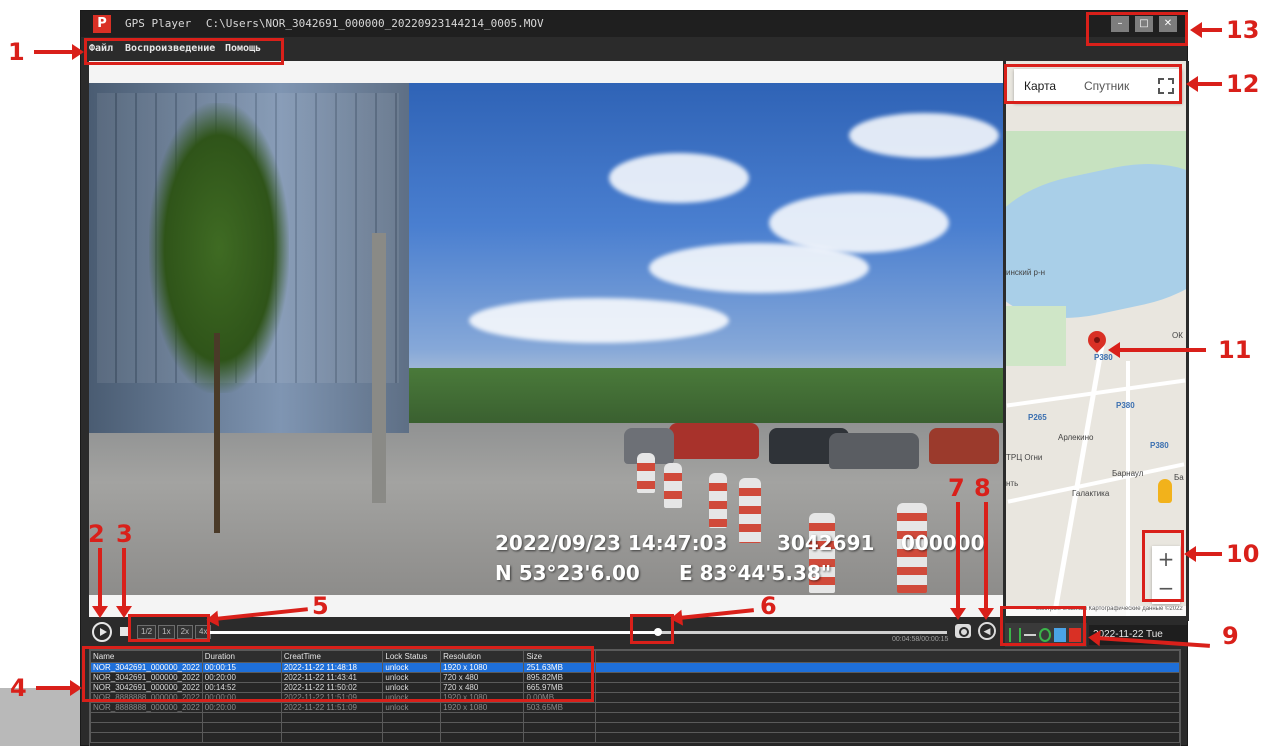 The height and width of the screenshot is (746, 1264). What do you see at coordinates (320, 606) in the screenshot?
I see `annotation-label-5: 5` at bounding box center [320, 606].